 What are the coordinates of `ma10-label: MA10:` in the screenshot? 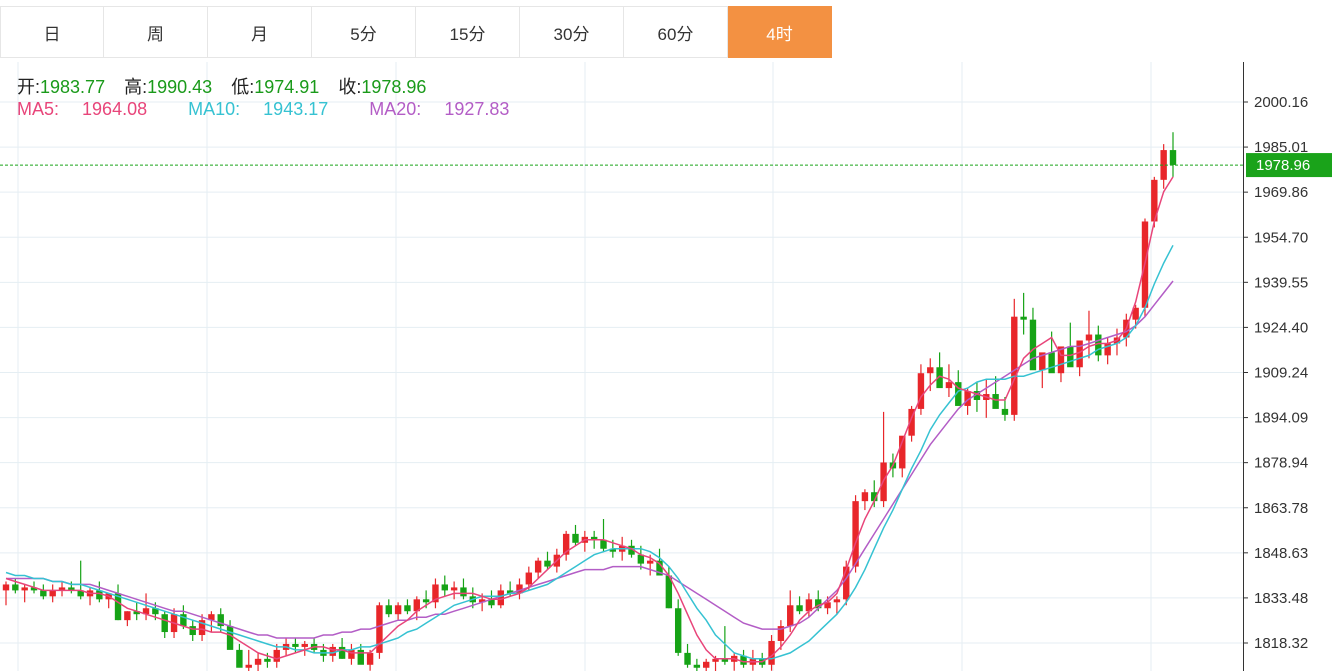 It's located at (214, 109).